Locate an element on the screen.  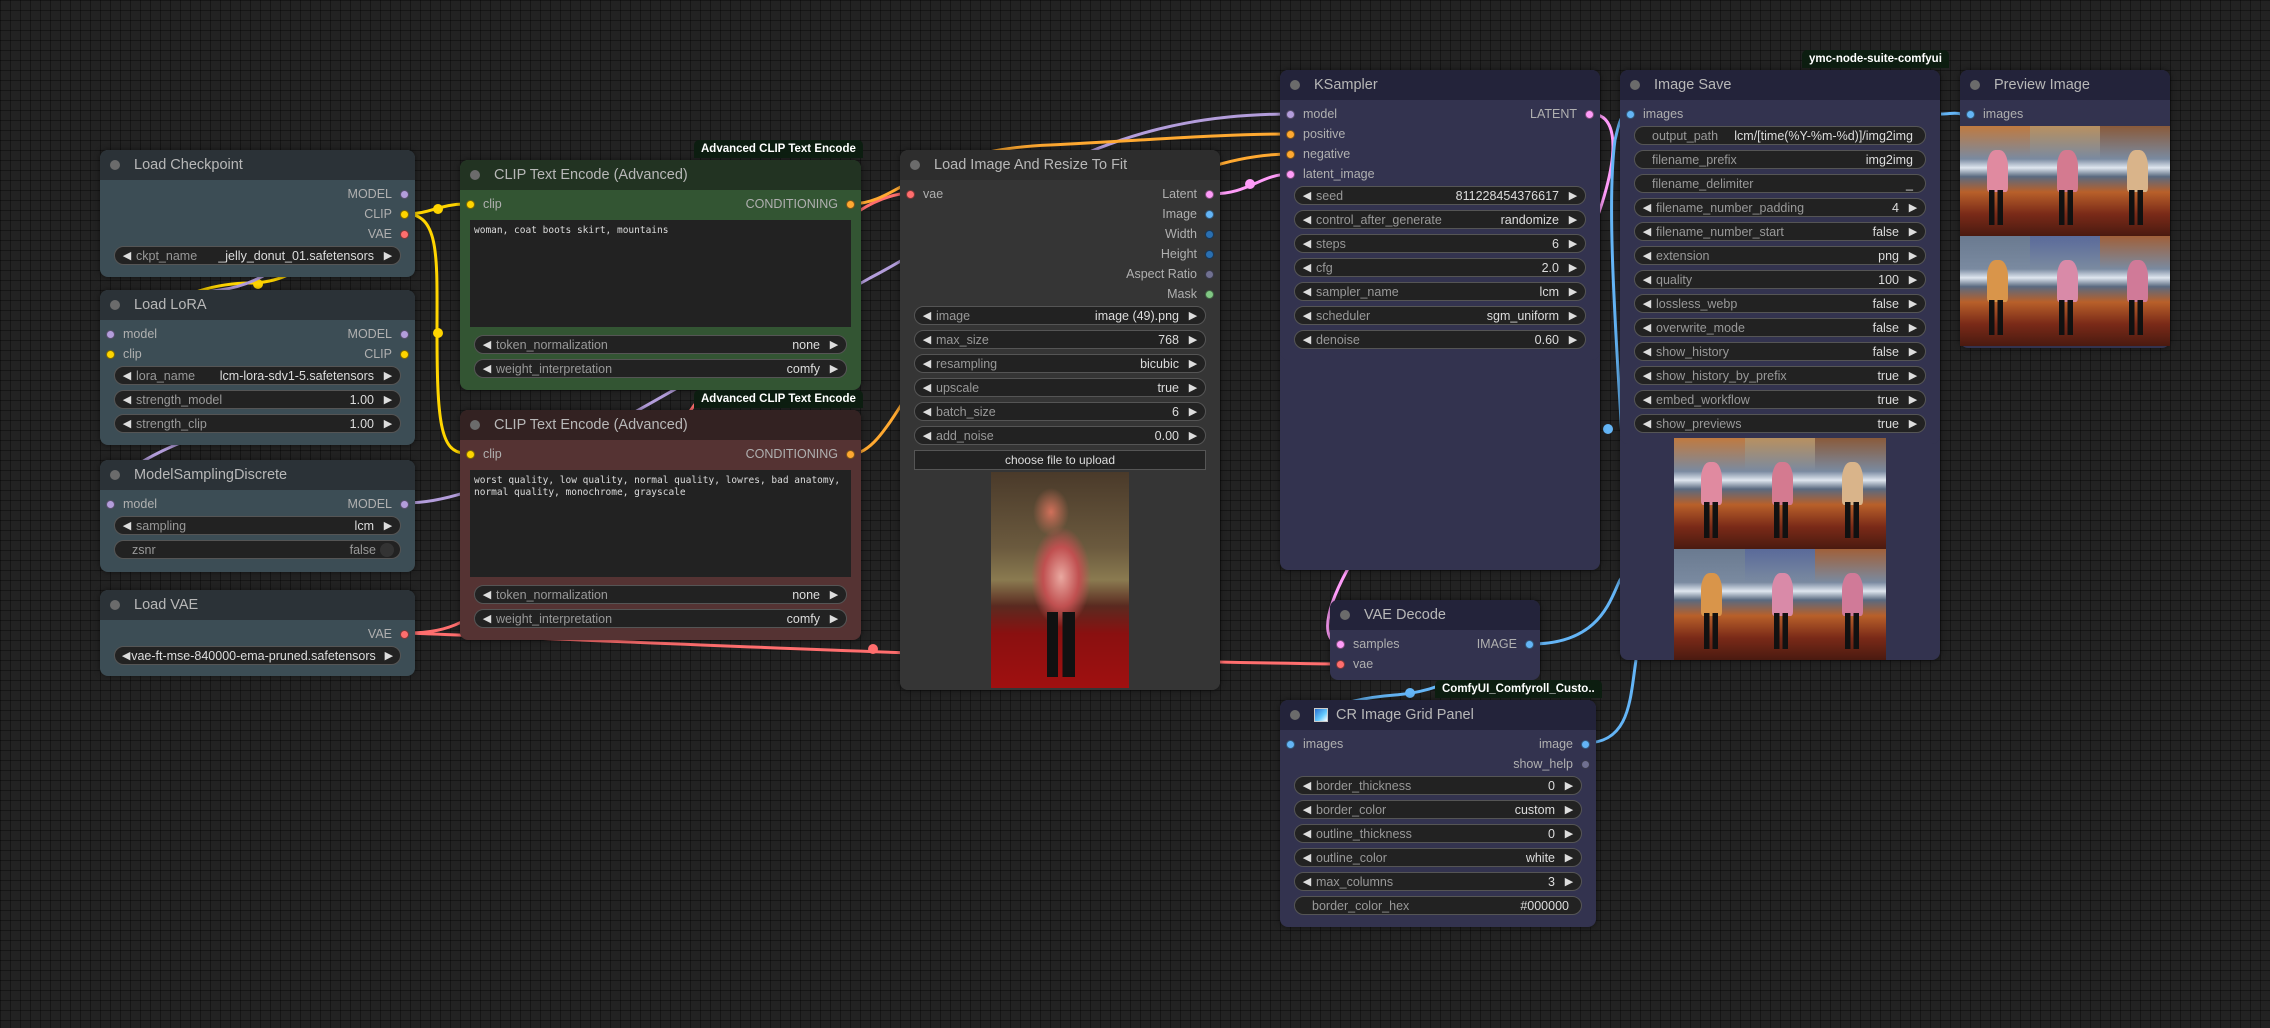
widget-seed: ◀ seed 811228454376617 ▶ is located at coordinates (1440, 195).